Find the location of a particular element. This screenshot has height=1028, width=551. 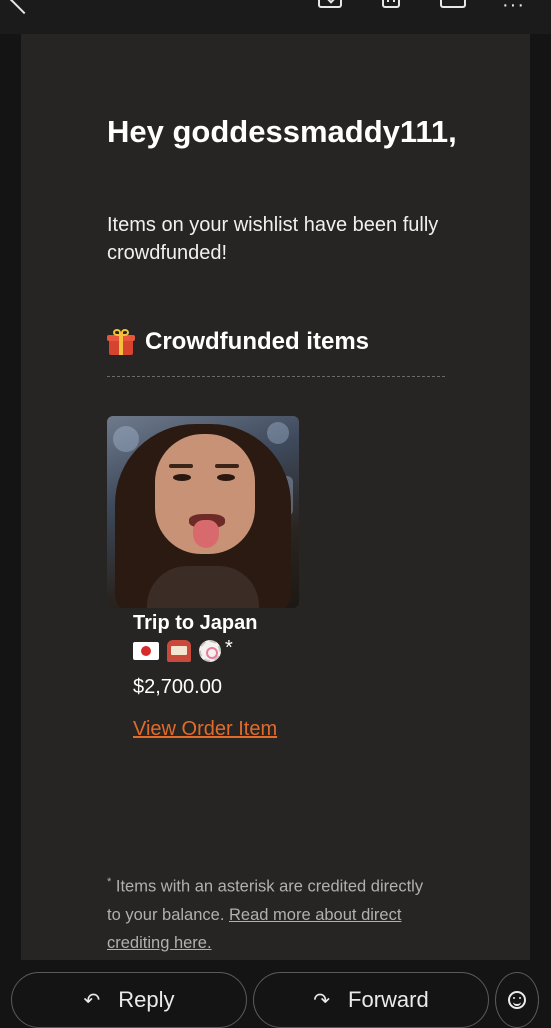

reply-label: Reply is located at coordinates (146, 999).